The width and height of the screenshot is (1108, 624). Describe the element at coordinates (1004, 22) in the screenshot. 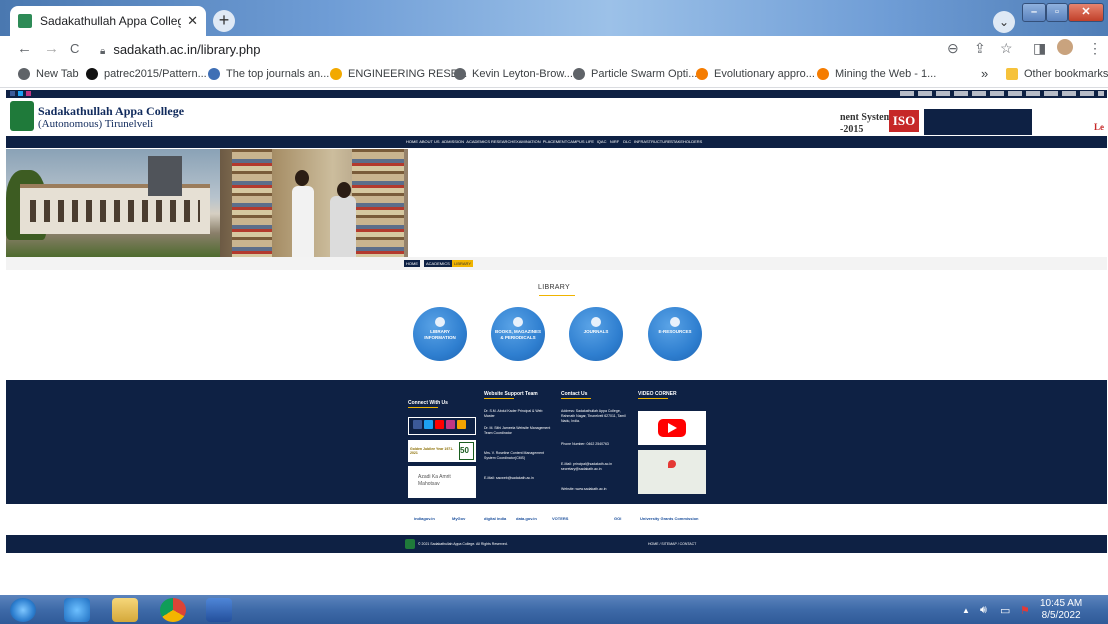

I see `tab-search-button: ⌄` at that location.